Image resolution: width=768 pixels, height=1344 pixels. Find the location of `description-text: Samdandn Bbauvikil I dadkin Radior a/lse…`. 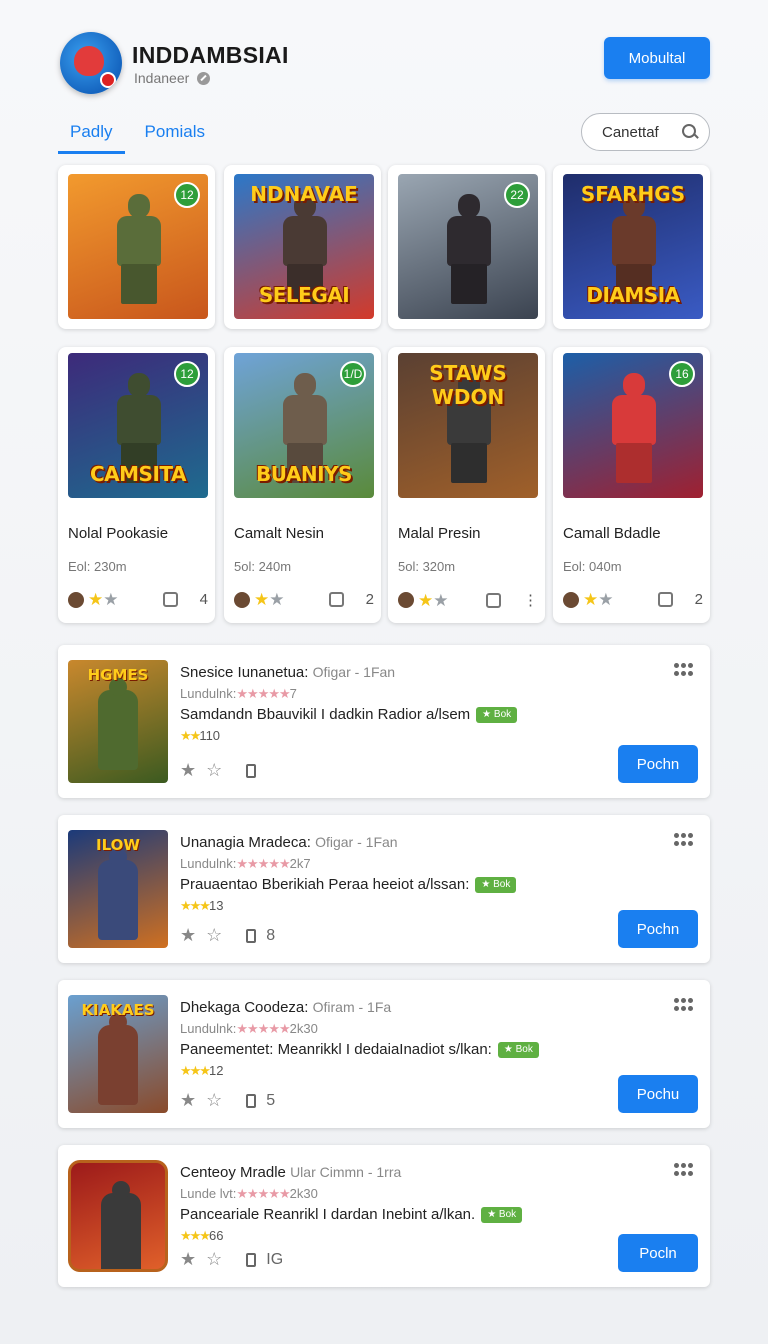

description-text: Samdandn Bbauvikil I dadkin Radior a/lse… is located at coordinates (325, 714).